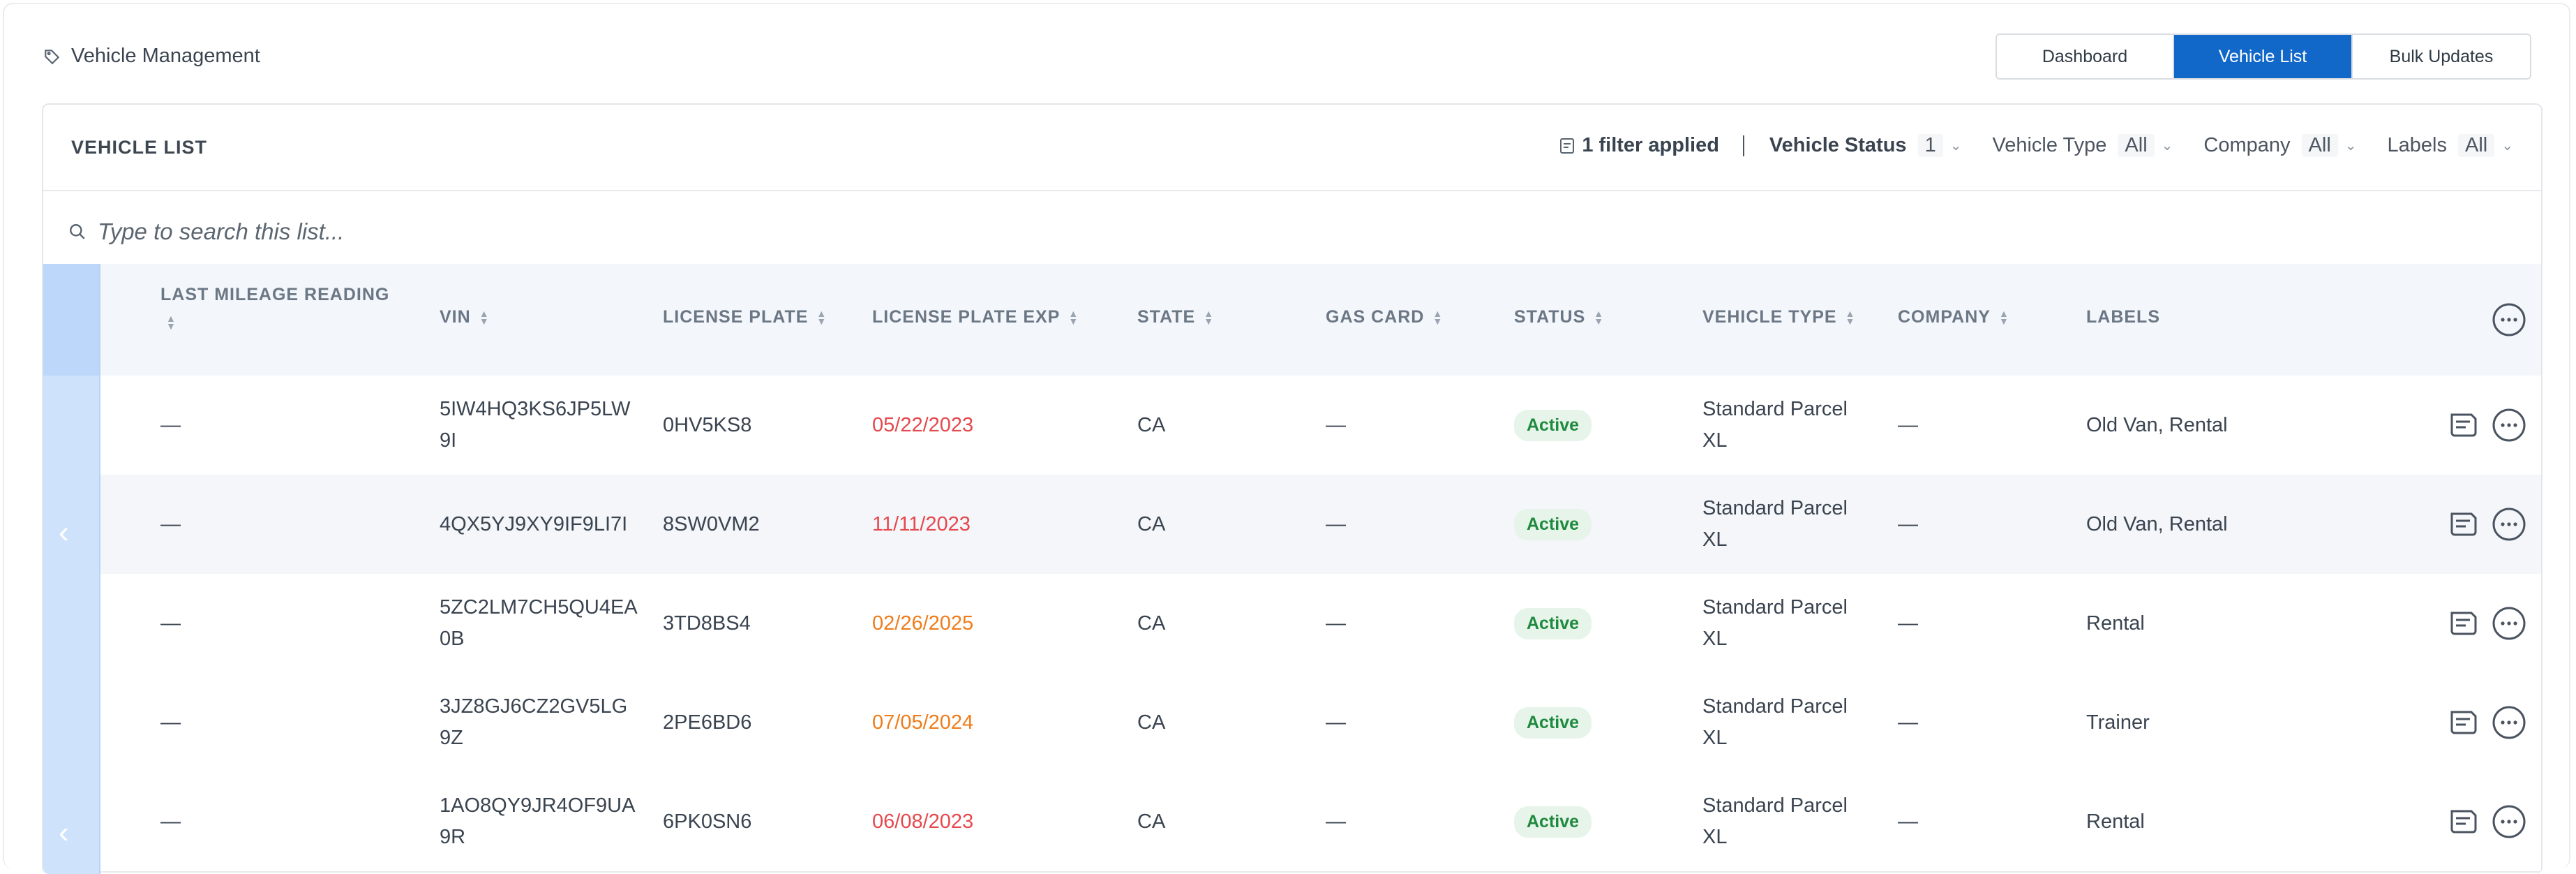  I want to click on card-title: VEHICLE LIST, so click(139, 147).